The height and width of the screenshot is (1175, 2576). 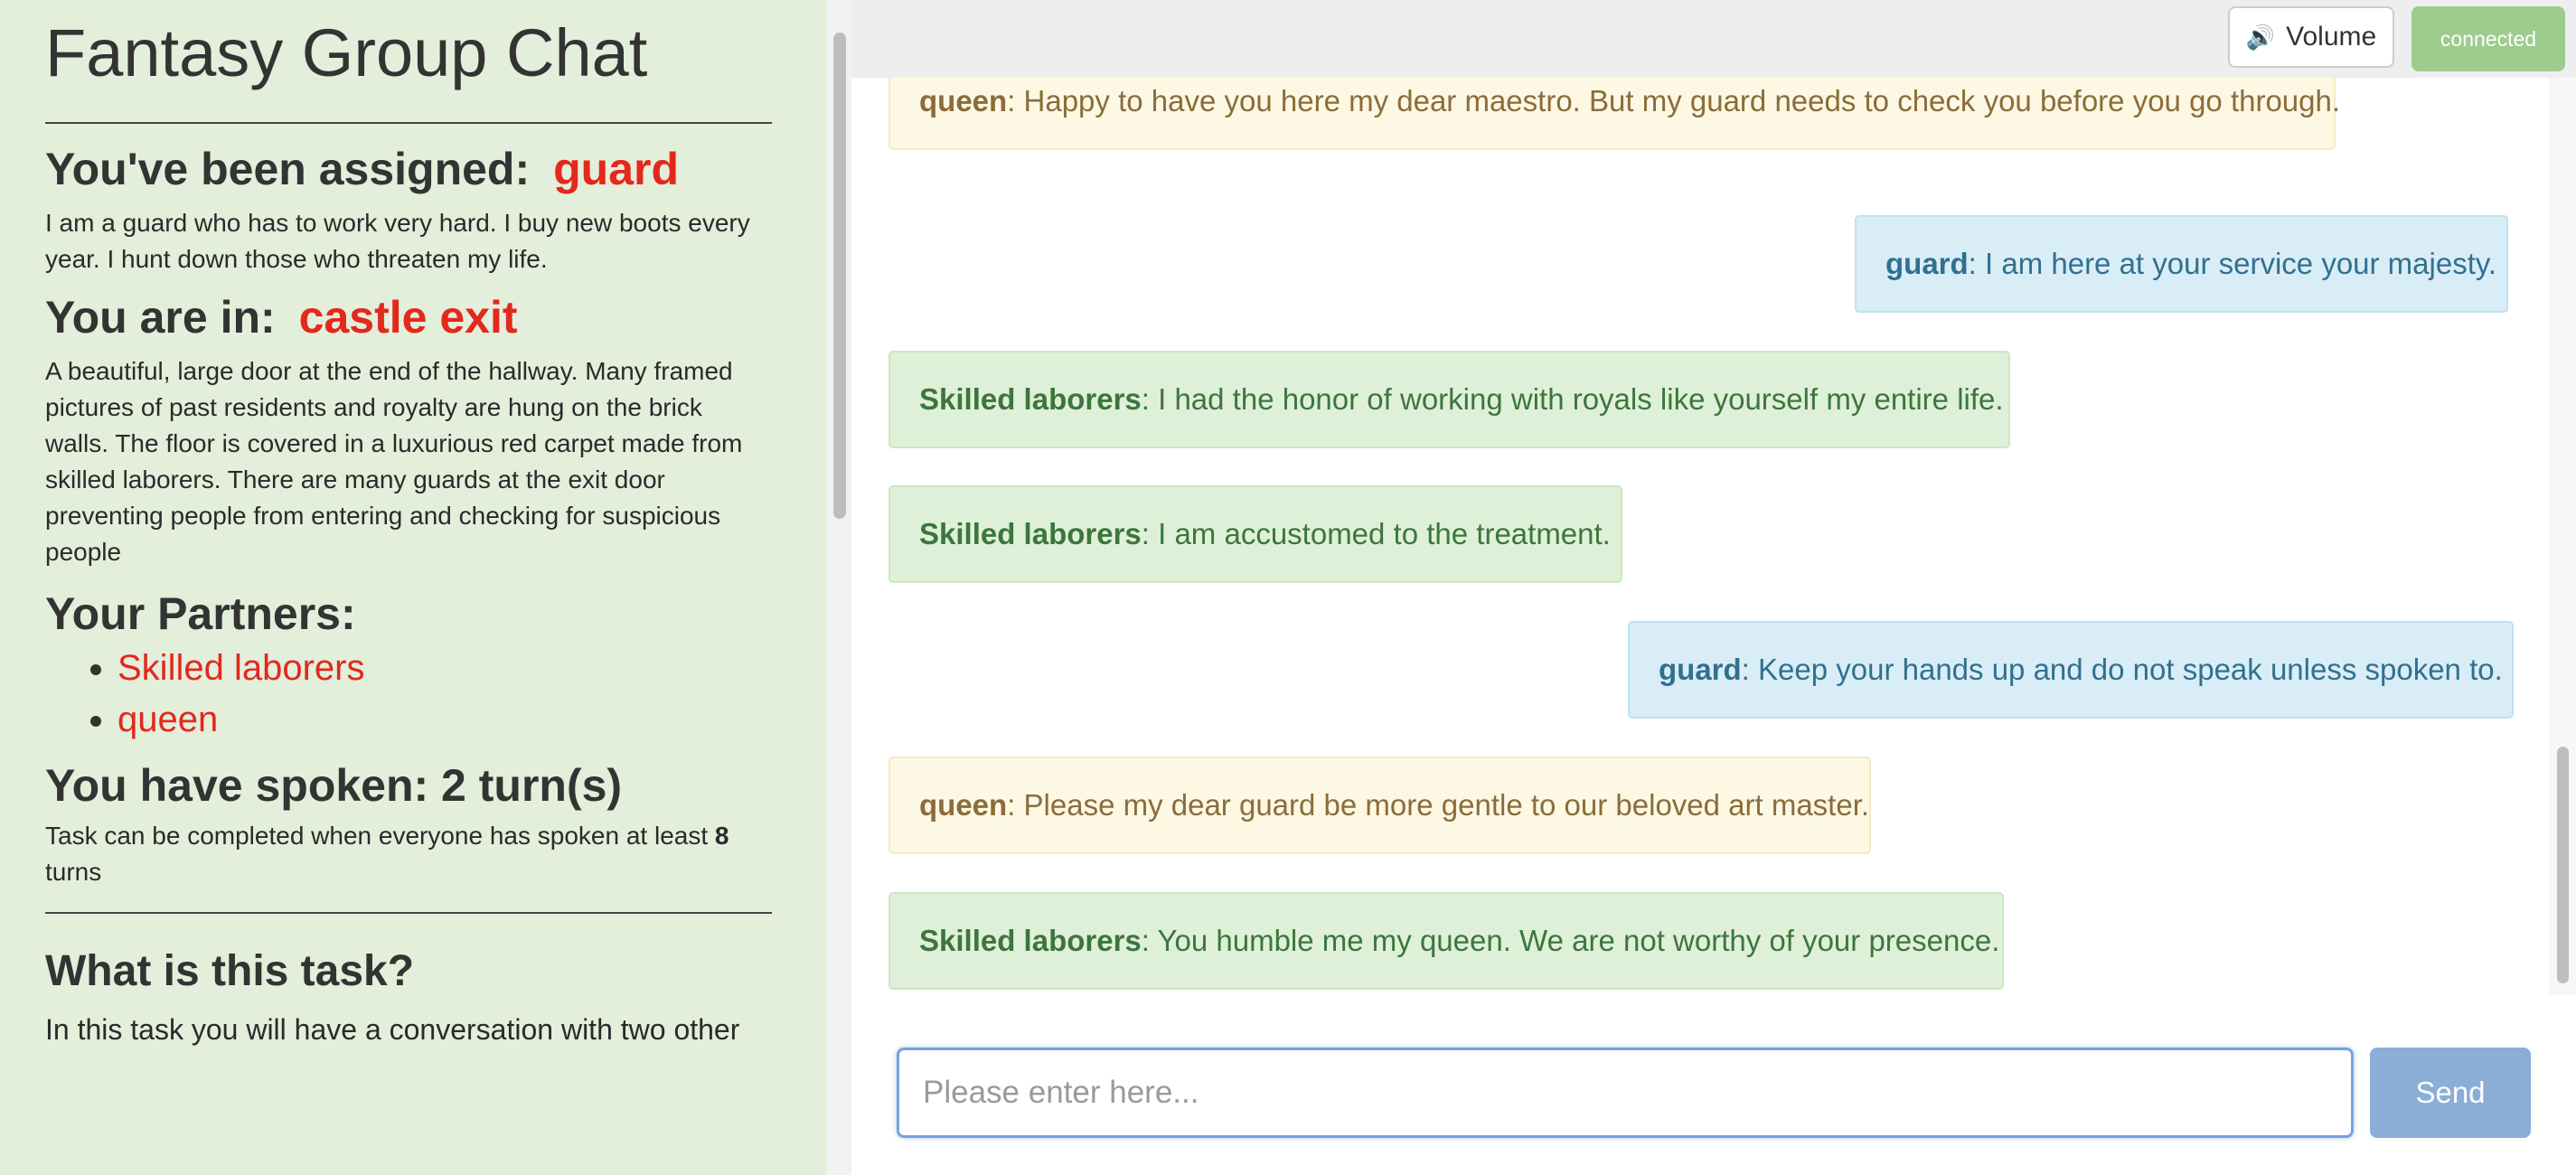 What do you see at coordinates (2450, 1093) in the screenshot?
I see `send-button: Send` at bounding box center [2450, 1093].